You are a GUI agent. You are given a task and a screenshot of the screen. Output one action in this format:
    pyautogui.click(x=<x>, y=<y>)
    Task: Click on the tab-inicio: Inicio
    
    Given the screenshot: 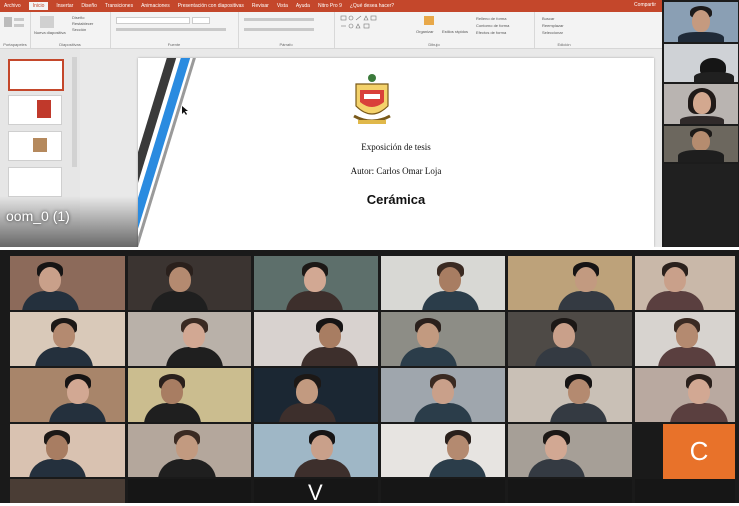 What is the action you would take?
    pyautogui.click(x=38, y=6)
    